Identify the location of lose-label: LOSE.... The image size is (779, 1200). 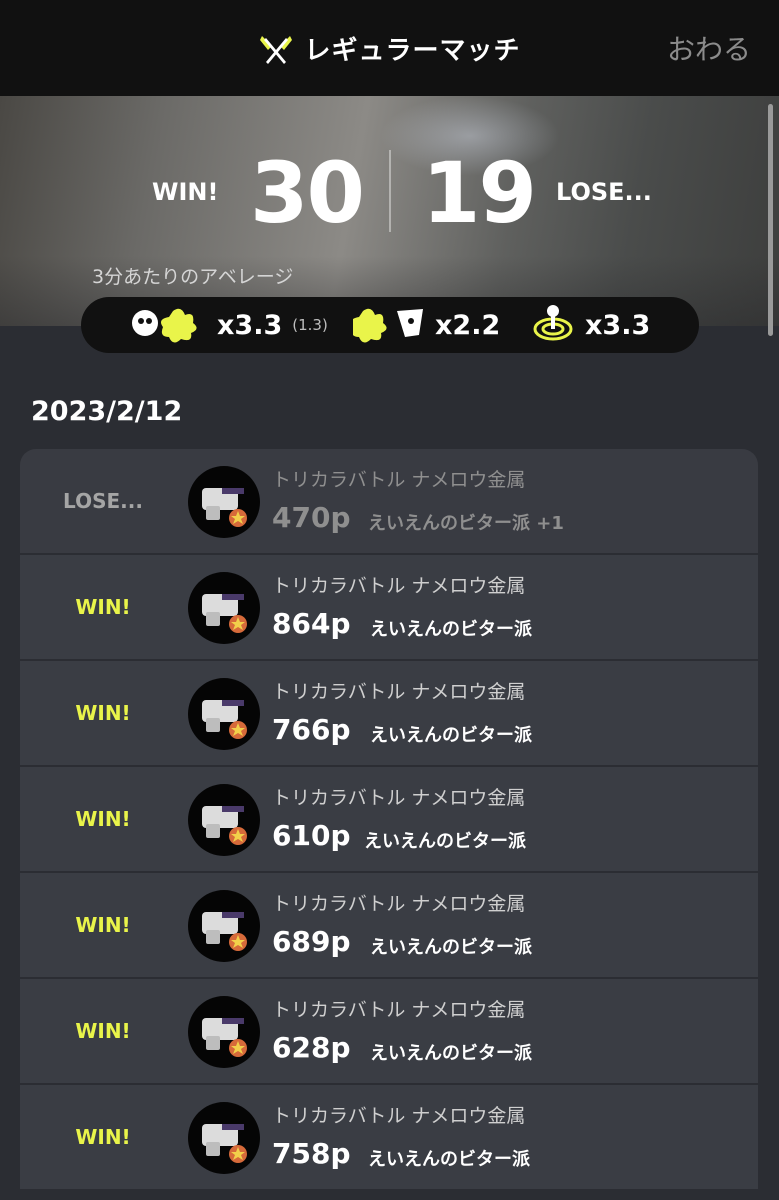
(604, 192).